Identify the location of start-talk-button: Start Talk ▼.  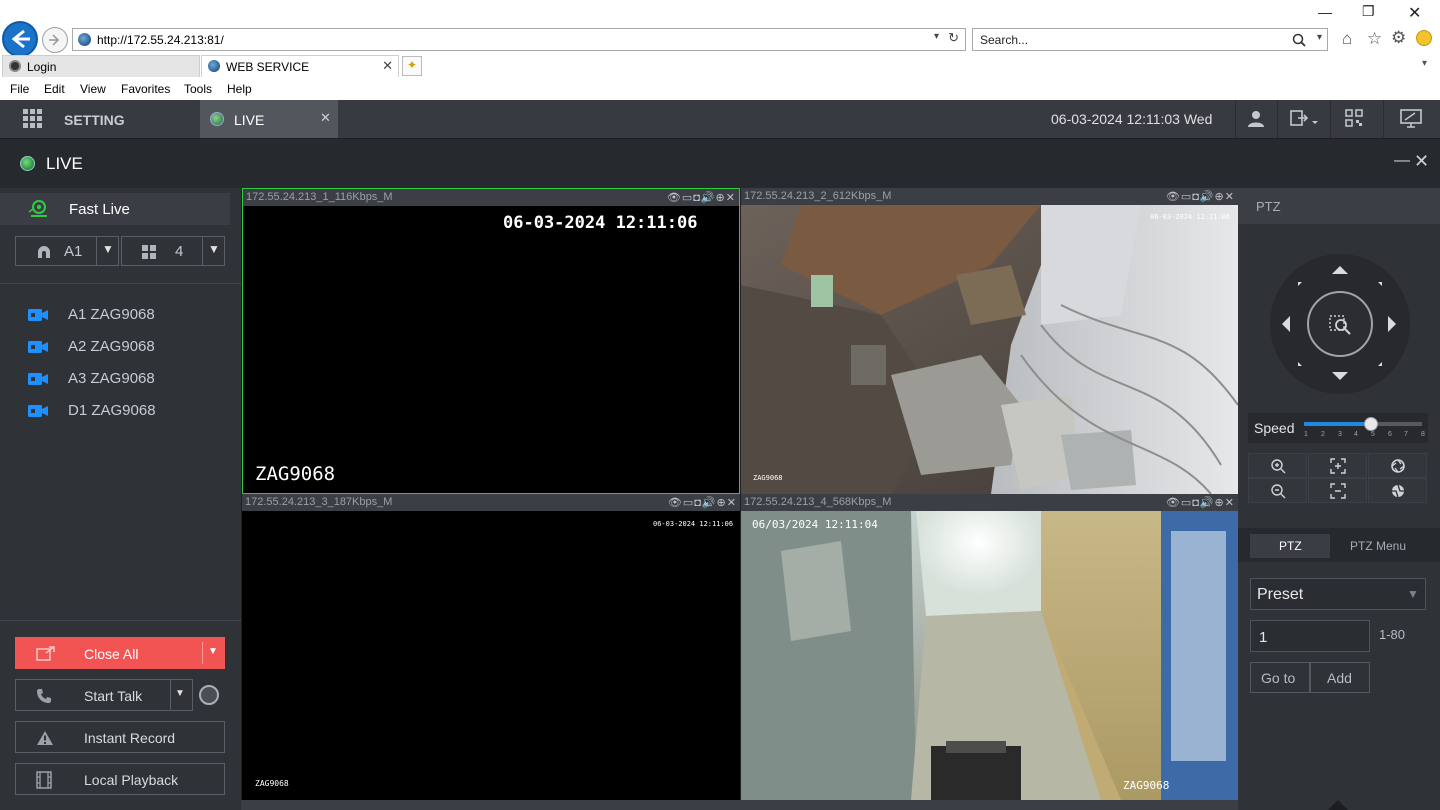
(104, 695).